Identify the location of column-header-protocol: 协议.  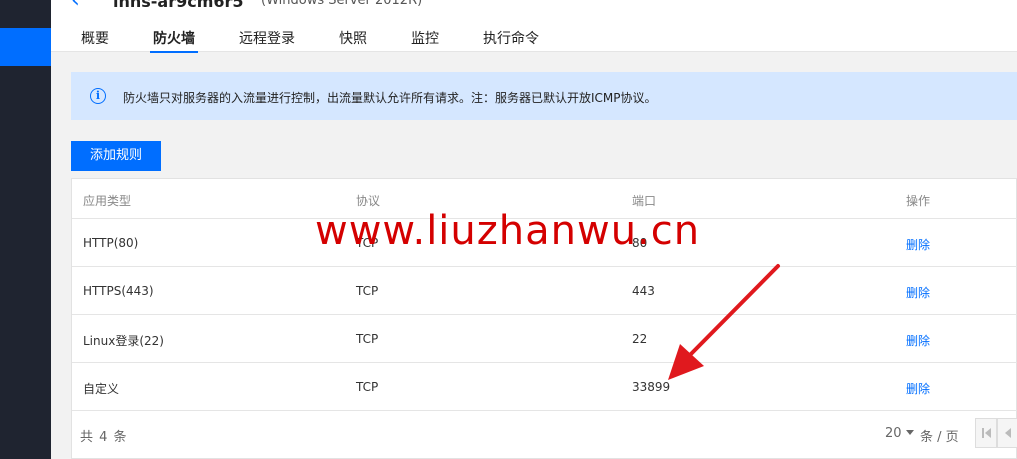
(368, 201).